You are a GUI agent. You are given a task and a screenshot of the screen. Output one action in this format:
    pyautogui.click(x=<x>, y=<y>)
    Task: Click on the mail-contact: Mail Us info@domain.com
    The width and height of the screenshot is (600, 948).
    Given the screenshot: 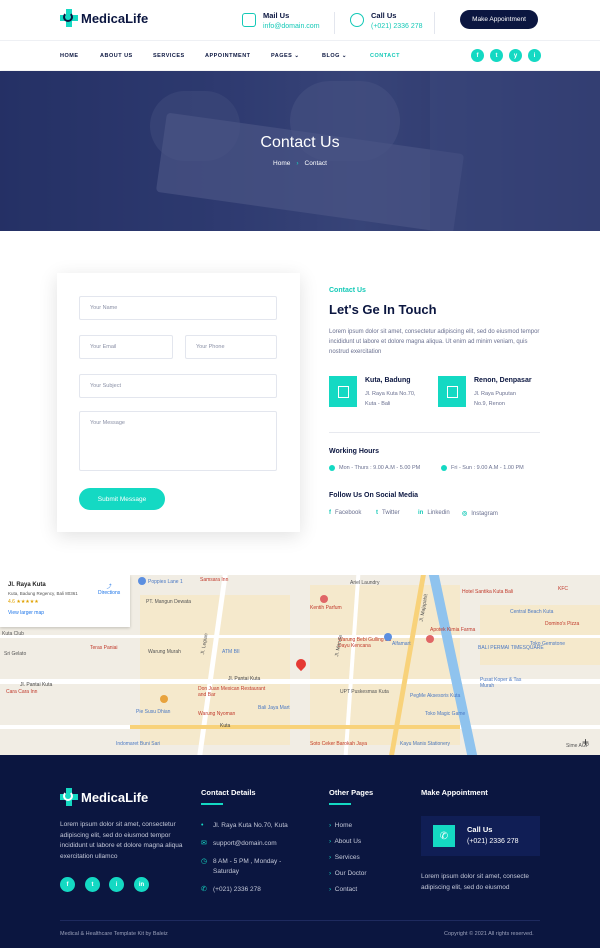 What is the action you would take?
    pyautogui.click(x=281, y=20)
    